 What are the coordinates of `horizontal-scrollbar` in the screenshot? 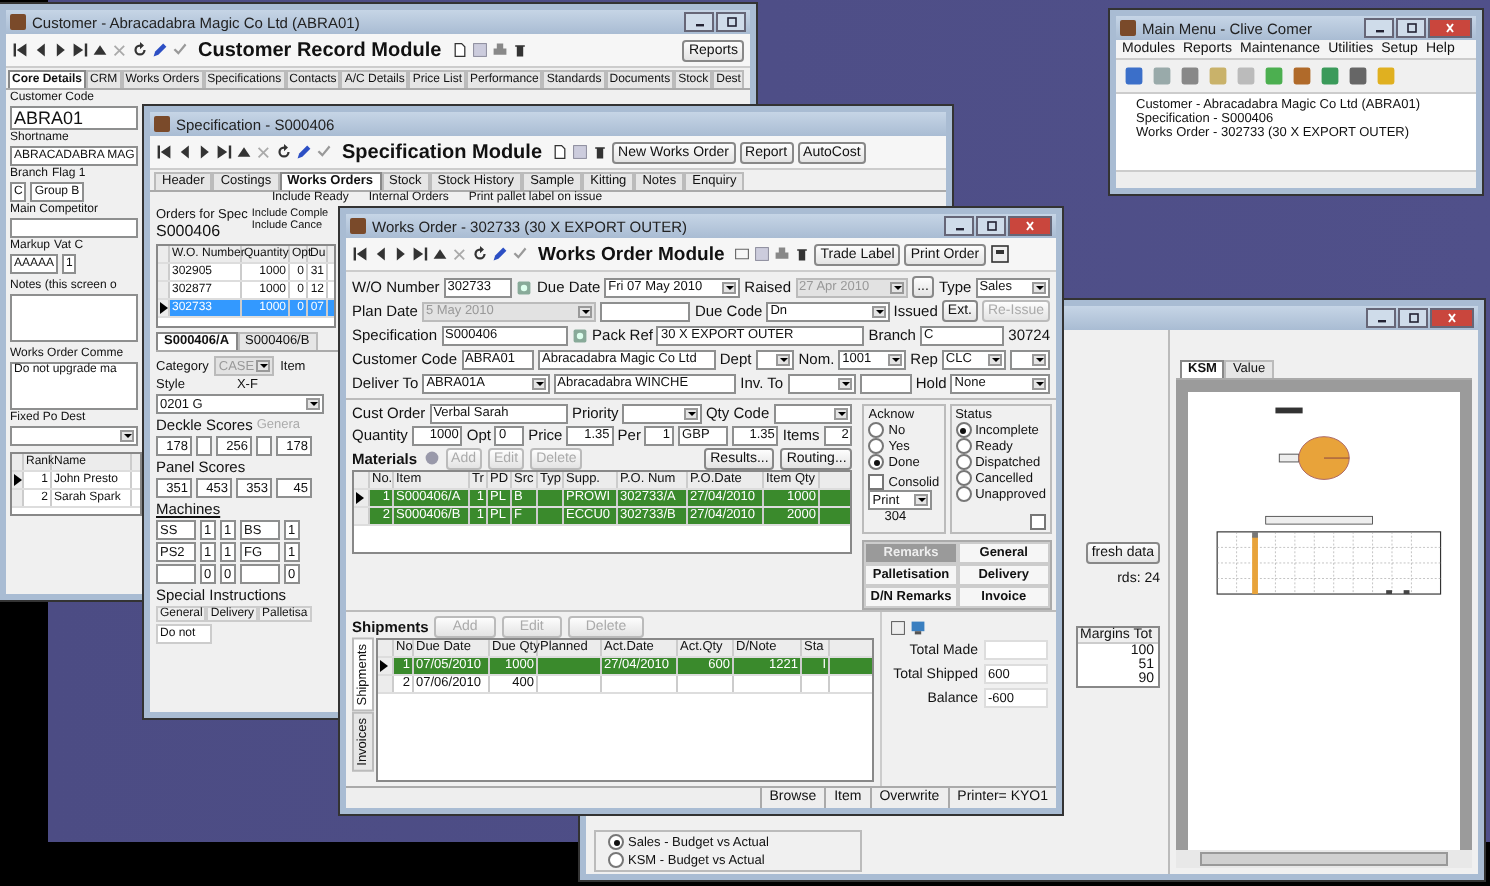 It's located at (1324, 859).